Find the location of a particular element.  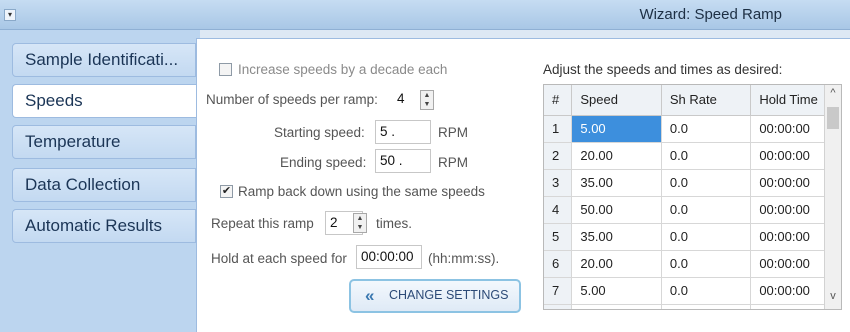

change-settings-button: « CHANGE SETTINGS is located at coordinates (435, 296).